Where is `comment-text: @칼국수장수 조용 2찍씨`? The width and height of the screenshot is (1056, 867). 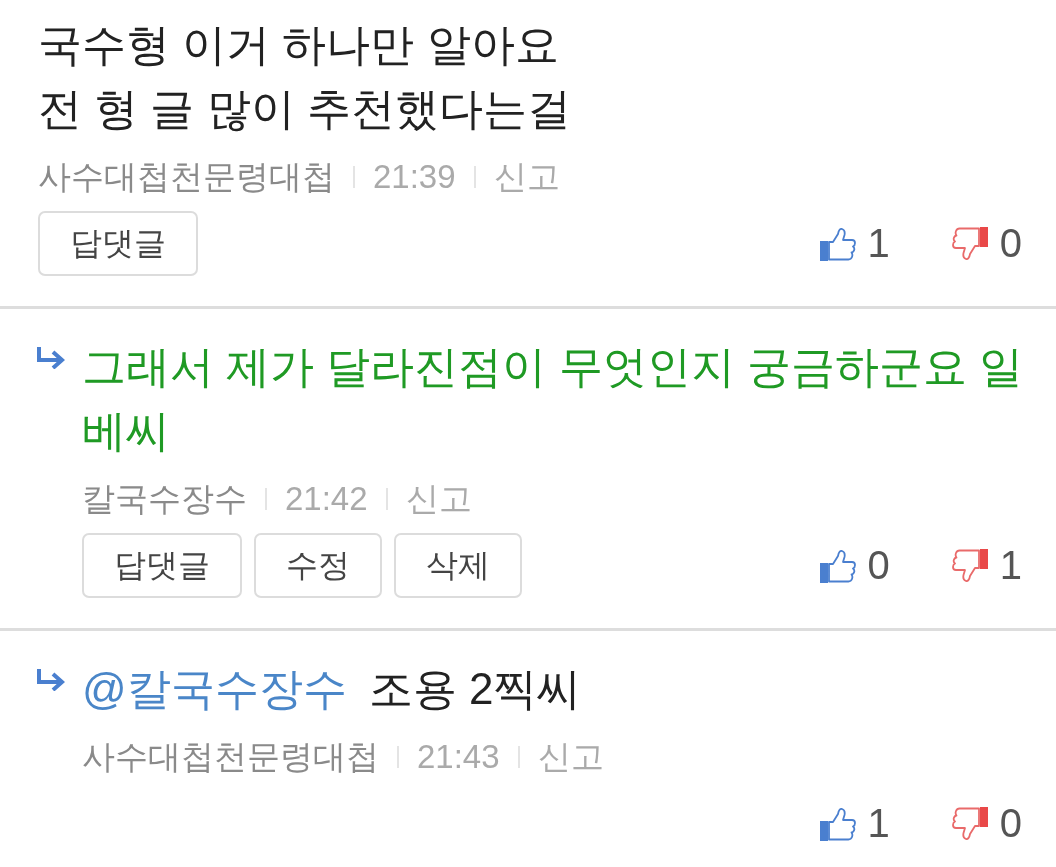
comment-text: @칼국수장수 조용 2찍씨 is located at coordinates (332, 689).